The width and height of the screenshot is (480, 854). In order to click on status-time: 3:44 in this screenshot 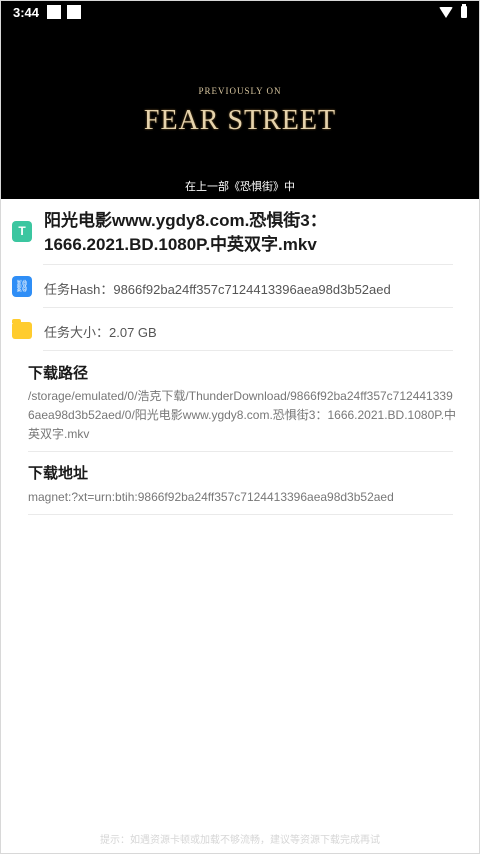, I will do `click(26, 12)`.